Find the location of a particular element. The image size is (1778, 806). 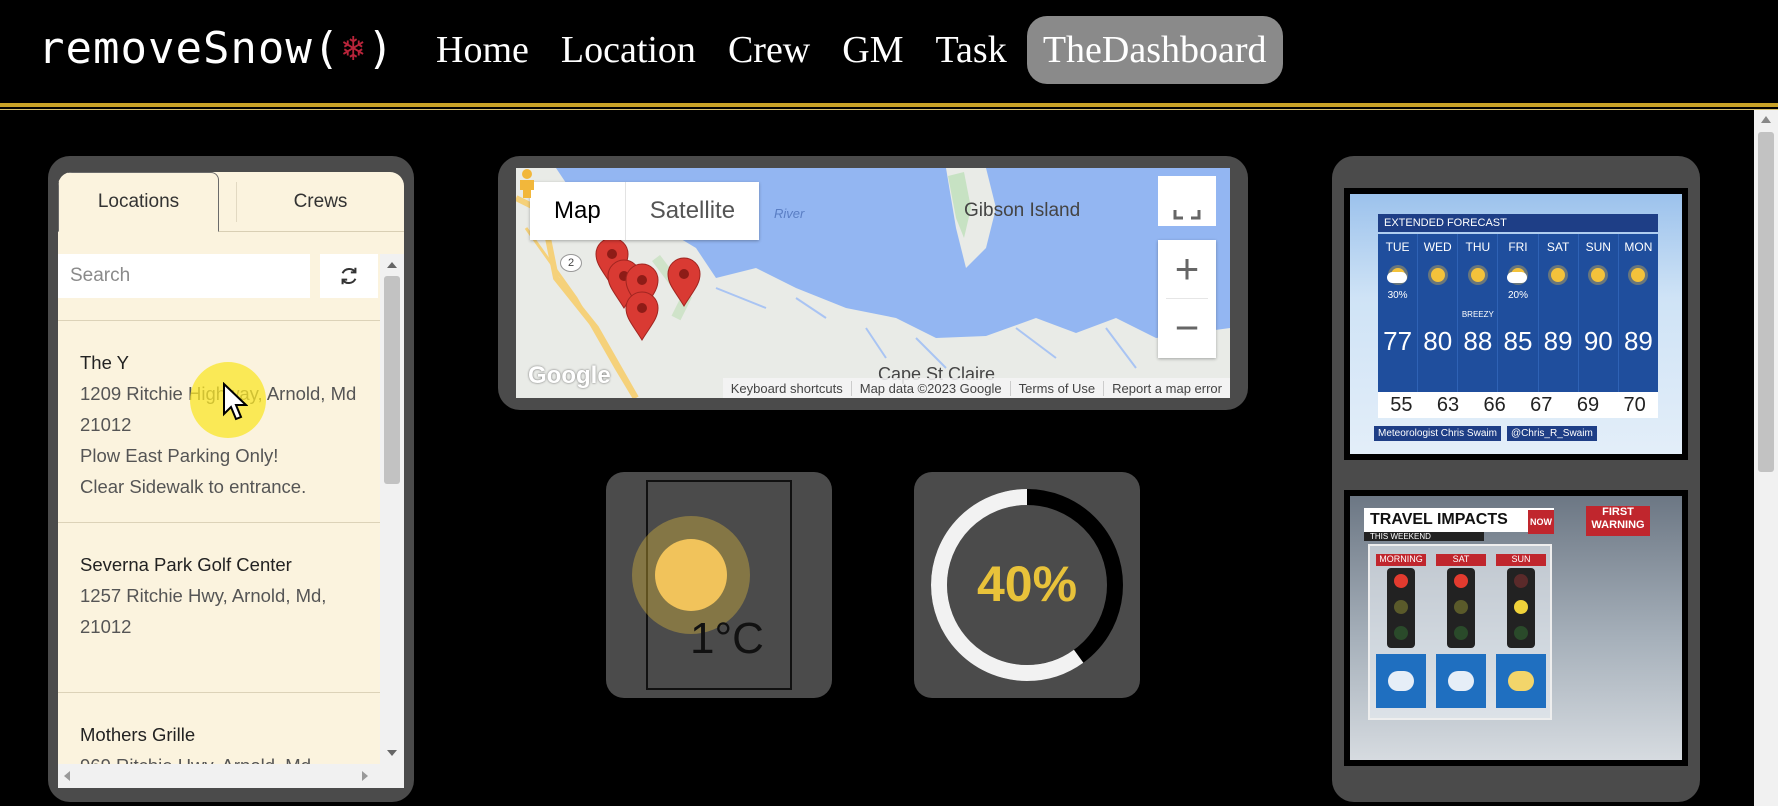

snow-cloud-icon is located at coordinates (1401, 681).